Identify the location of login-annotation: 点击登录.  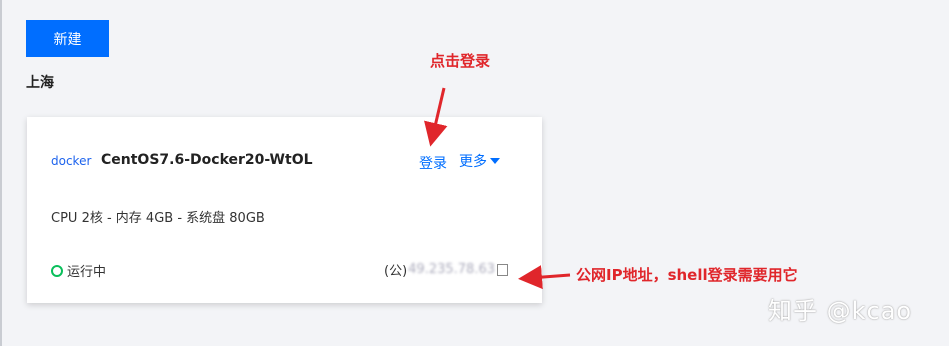
(460, 61).